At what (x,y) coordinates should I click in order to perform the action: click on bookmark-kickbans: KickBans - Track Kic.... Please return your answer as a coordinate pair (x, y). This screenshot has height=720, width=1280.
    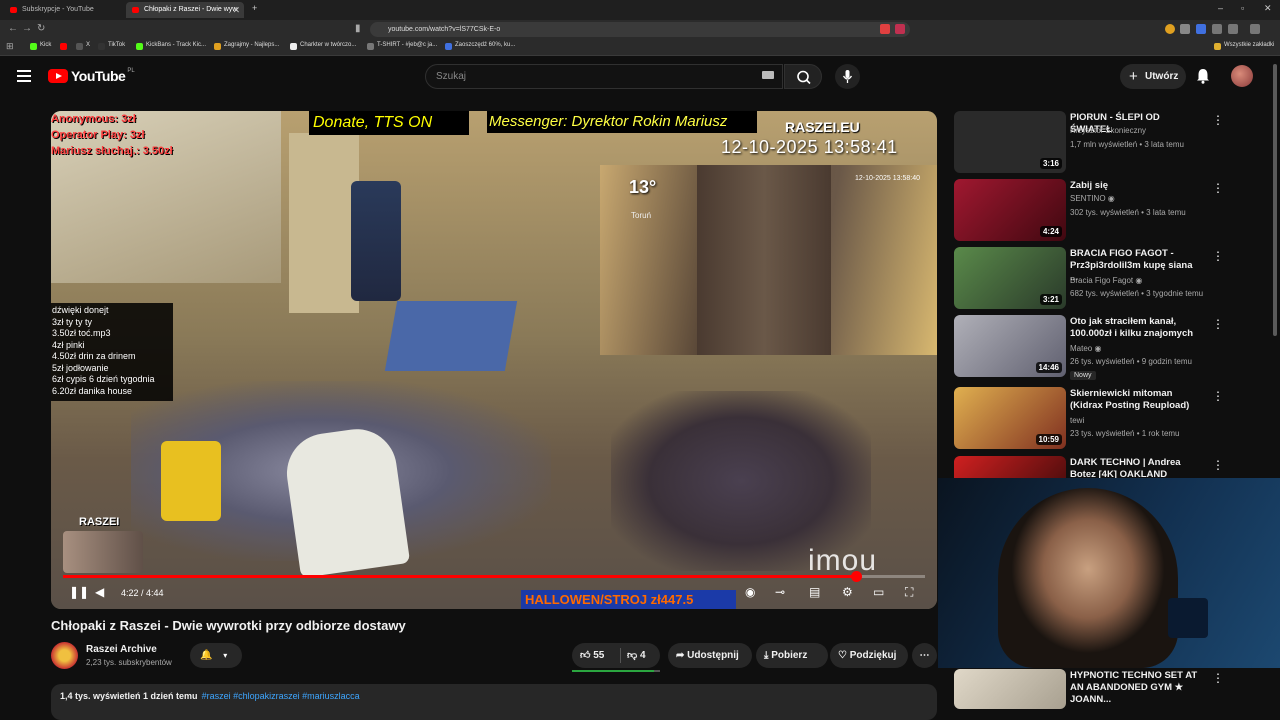
    Looking at the image, I should click on (171, 46).